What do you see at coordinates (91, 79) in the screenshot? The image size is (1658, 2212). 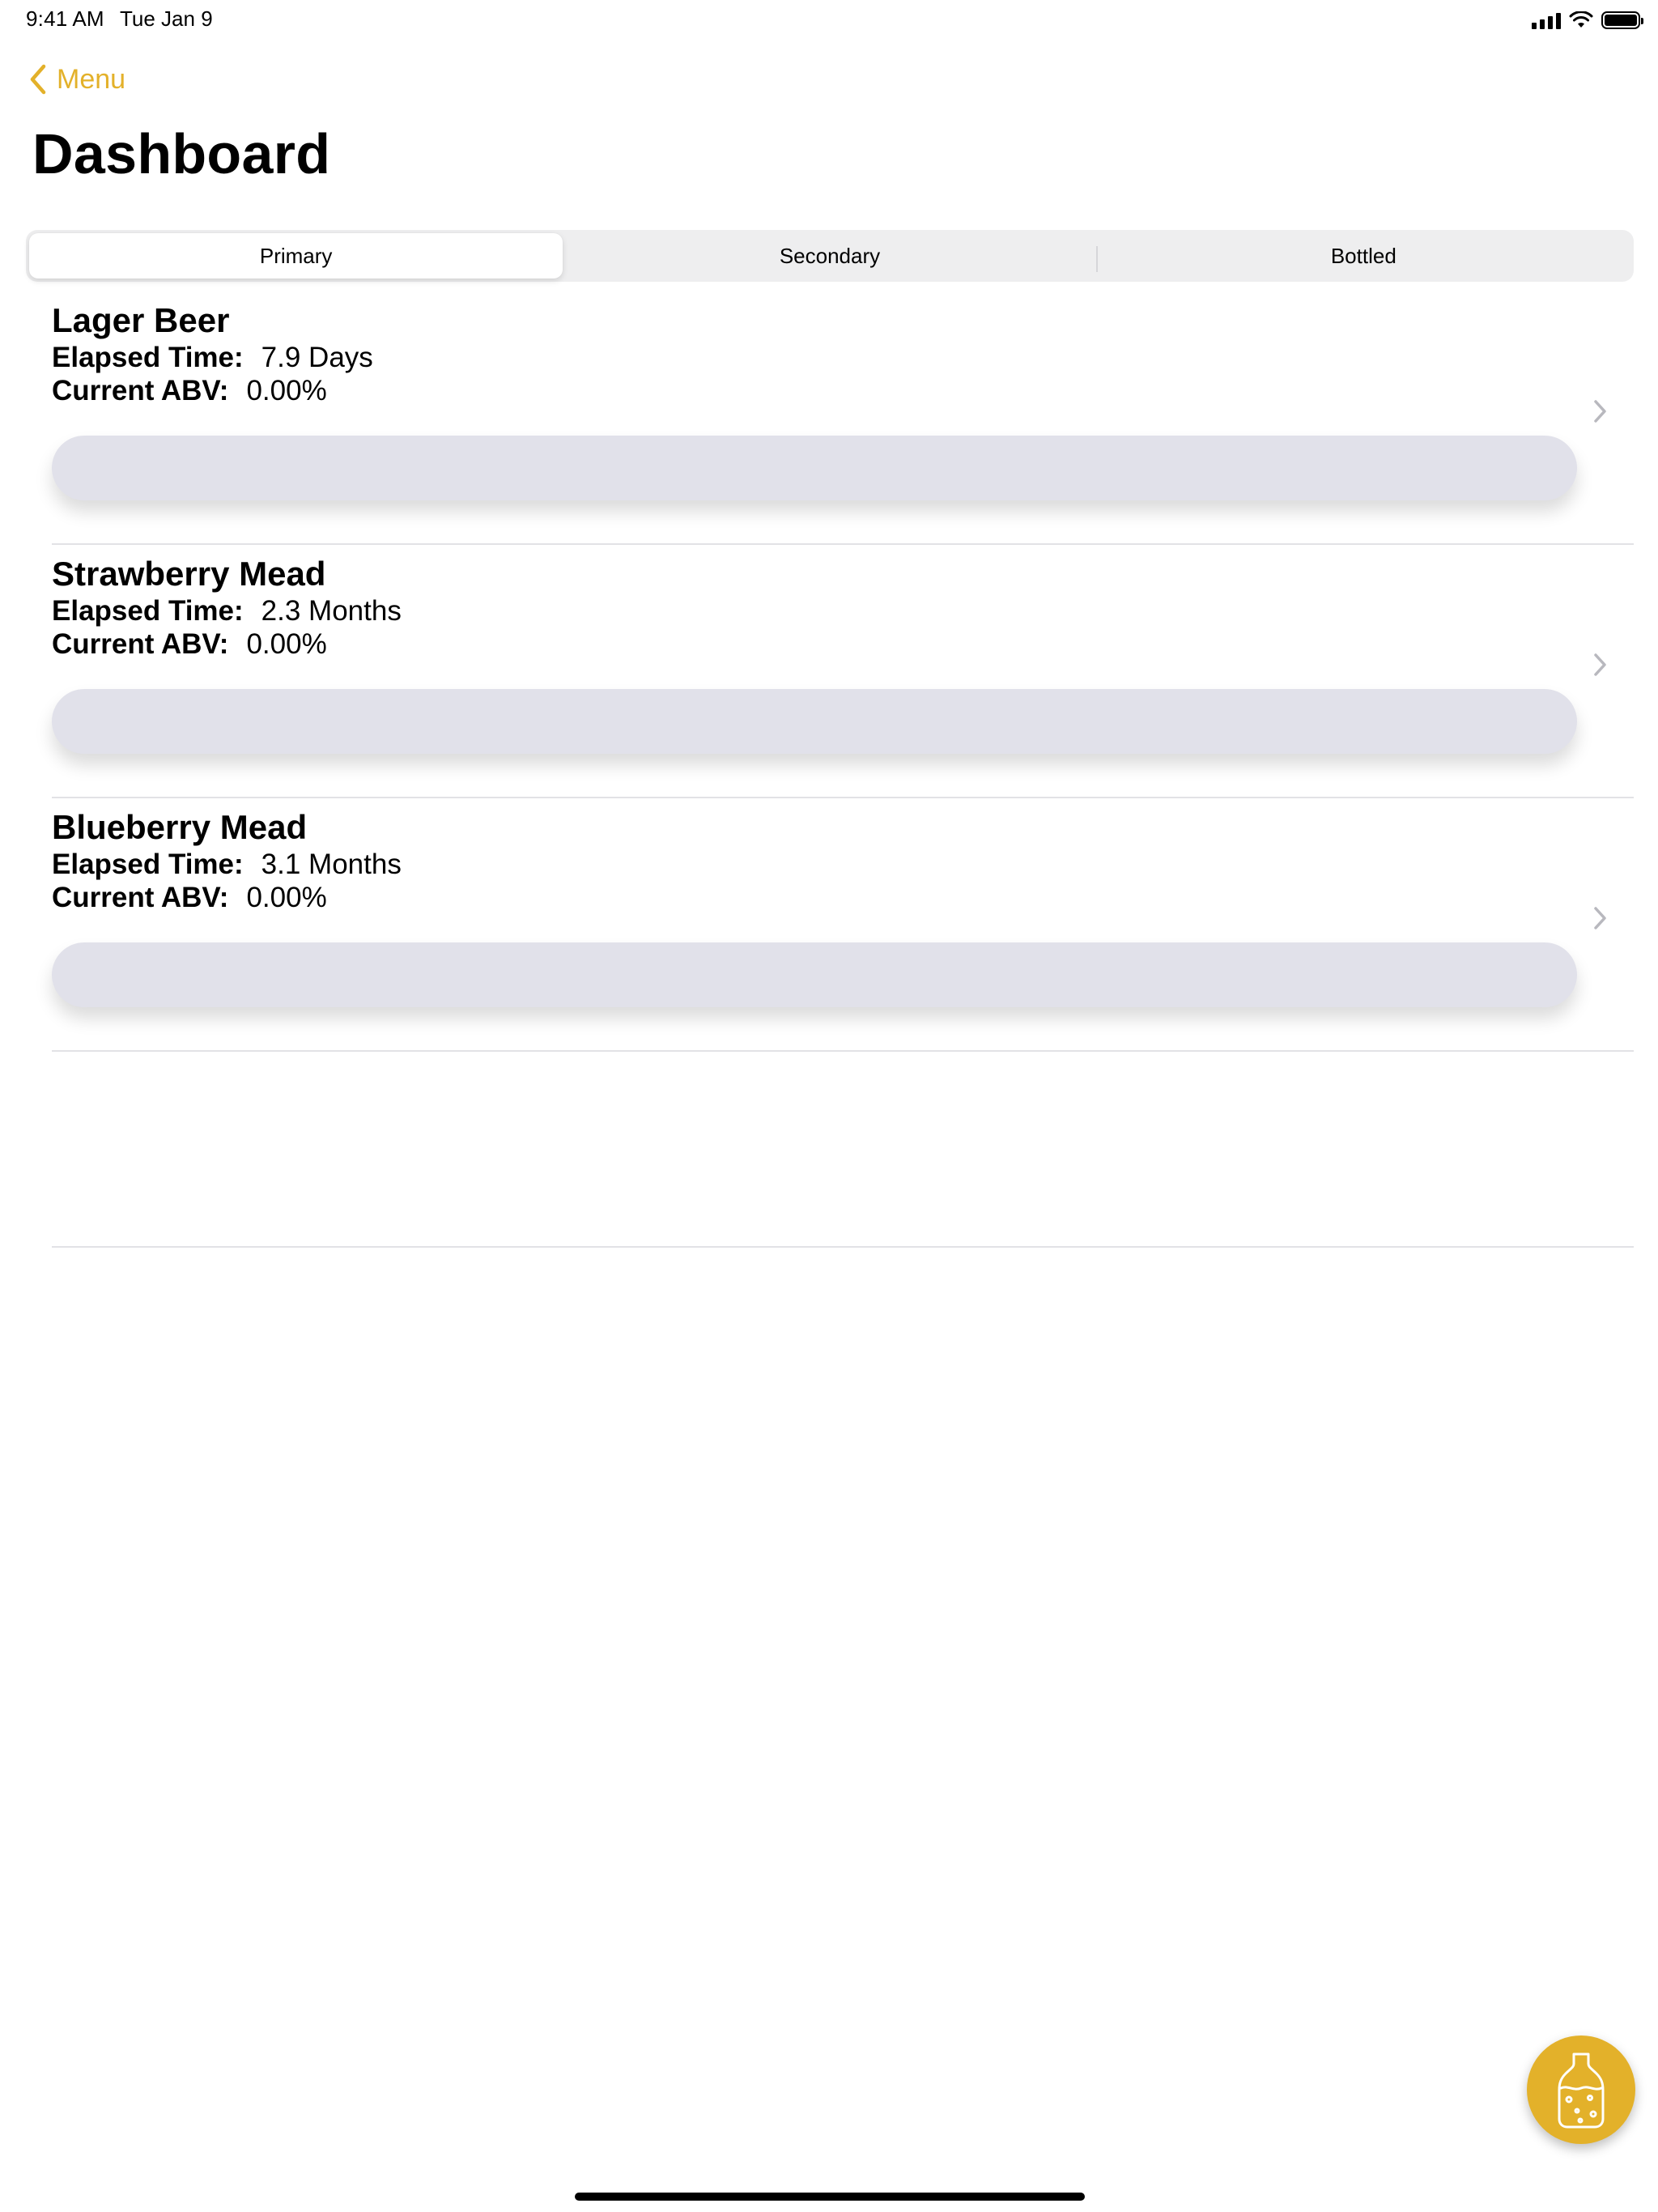 I see `back-label: Menu` at bounding box center [91, 79].